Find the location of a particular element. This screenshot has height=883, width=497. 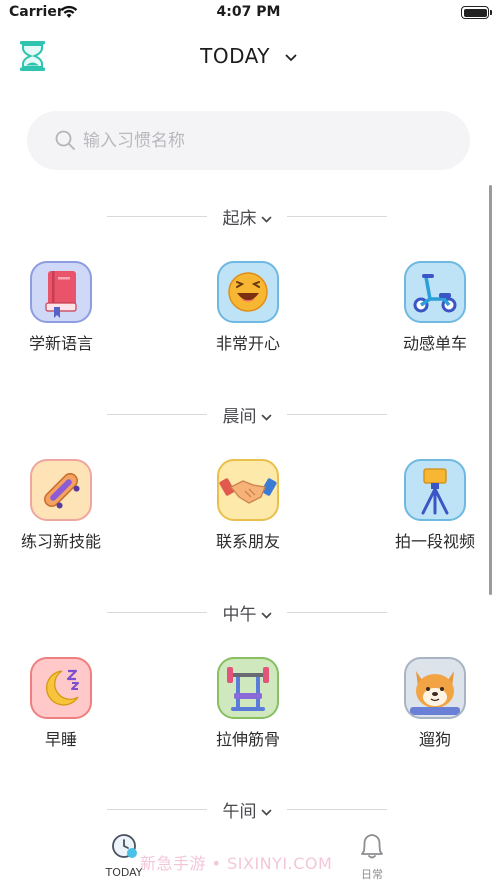

scooter-icon is located at coordinates (435, 293).